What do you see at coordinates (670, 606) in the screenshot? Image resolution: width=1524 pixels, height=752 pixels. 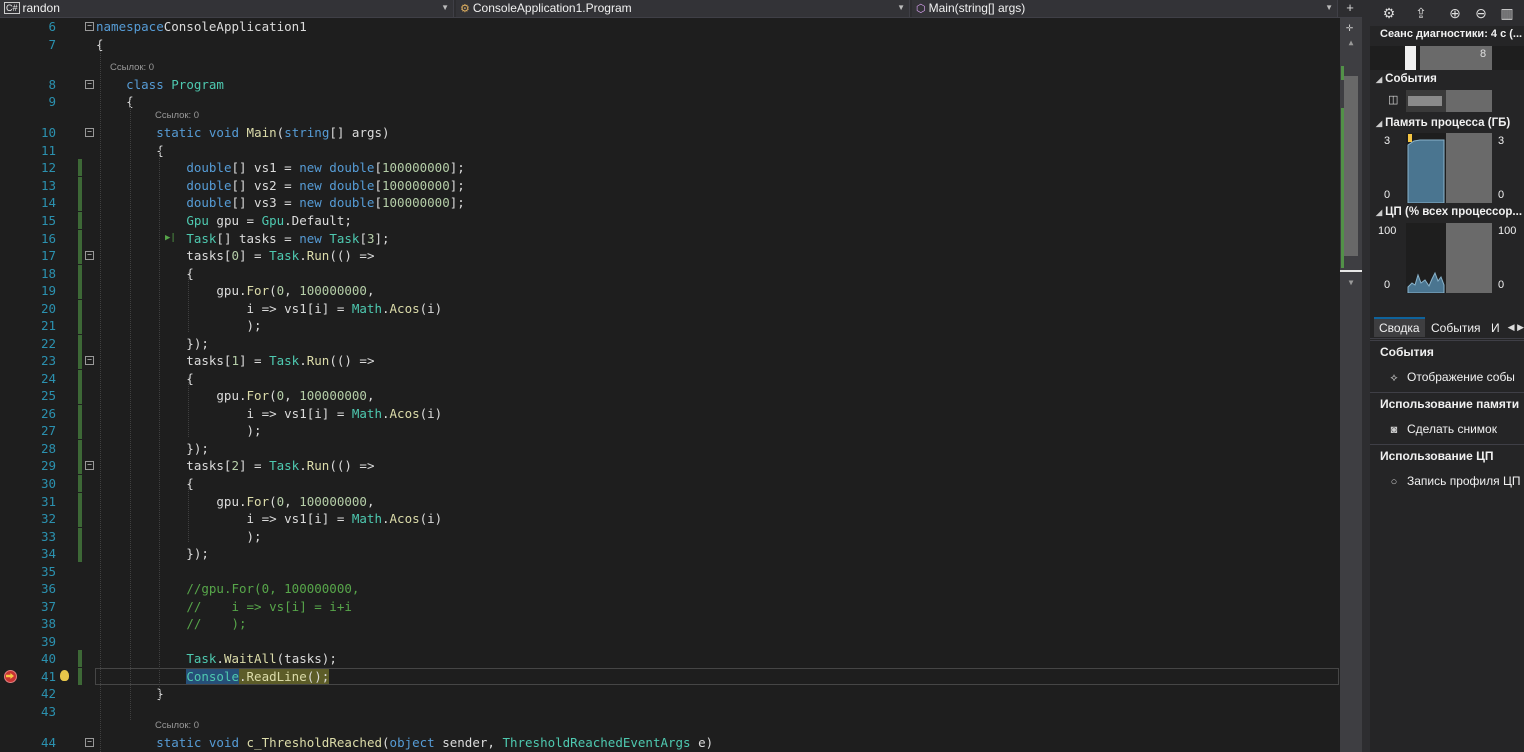 I see `code-line: 37 // i => vs[i] = i+i` at bounding box center [670, 606].